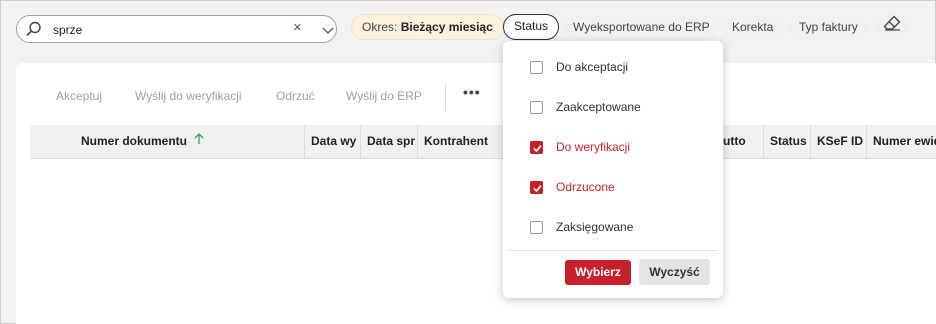 The height and width of the screenshot is (324, 936). I want to click on column-header-ksef-id: KSeF ID, so click(839, 142).